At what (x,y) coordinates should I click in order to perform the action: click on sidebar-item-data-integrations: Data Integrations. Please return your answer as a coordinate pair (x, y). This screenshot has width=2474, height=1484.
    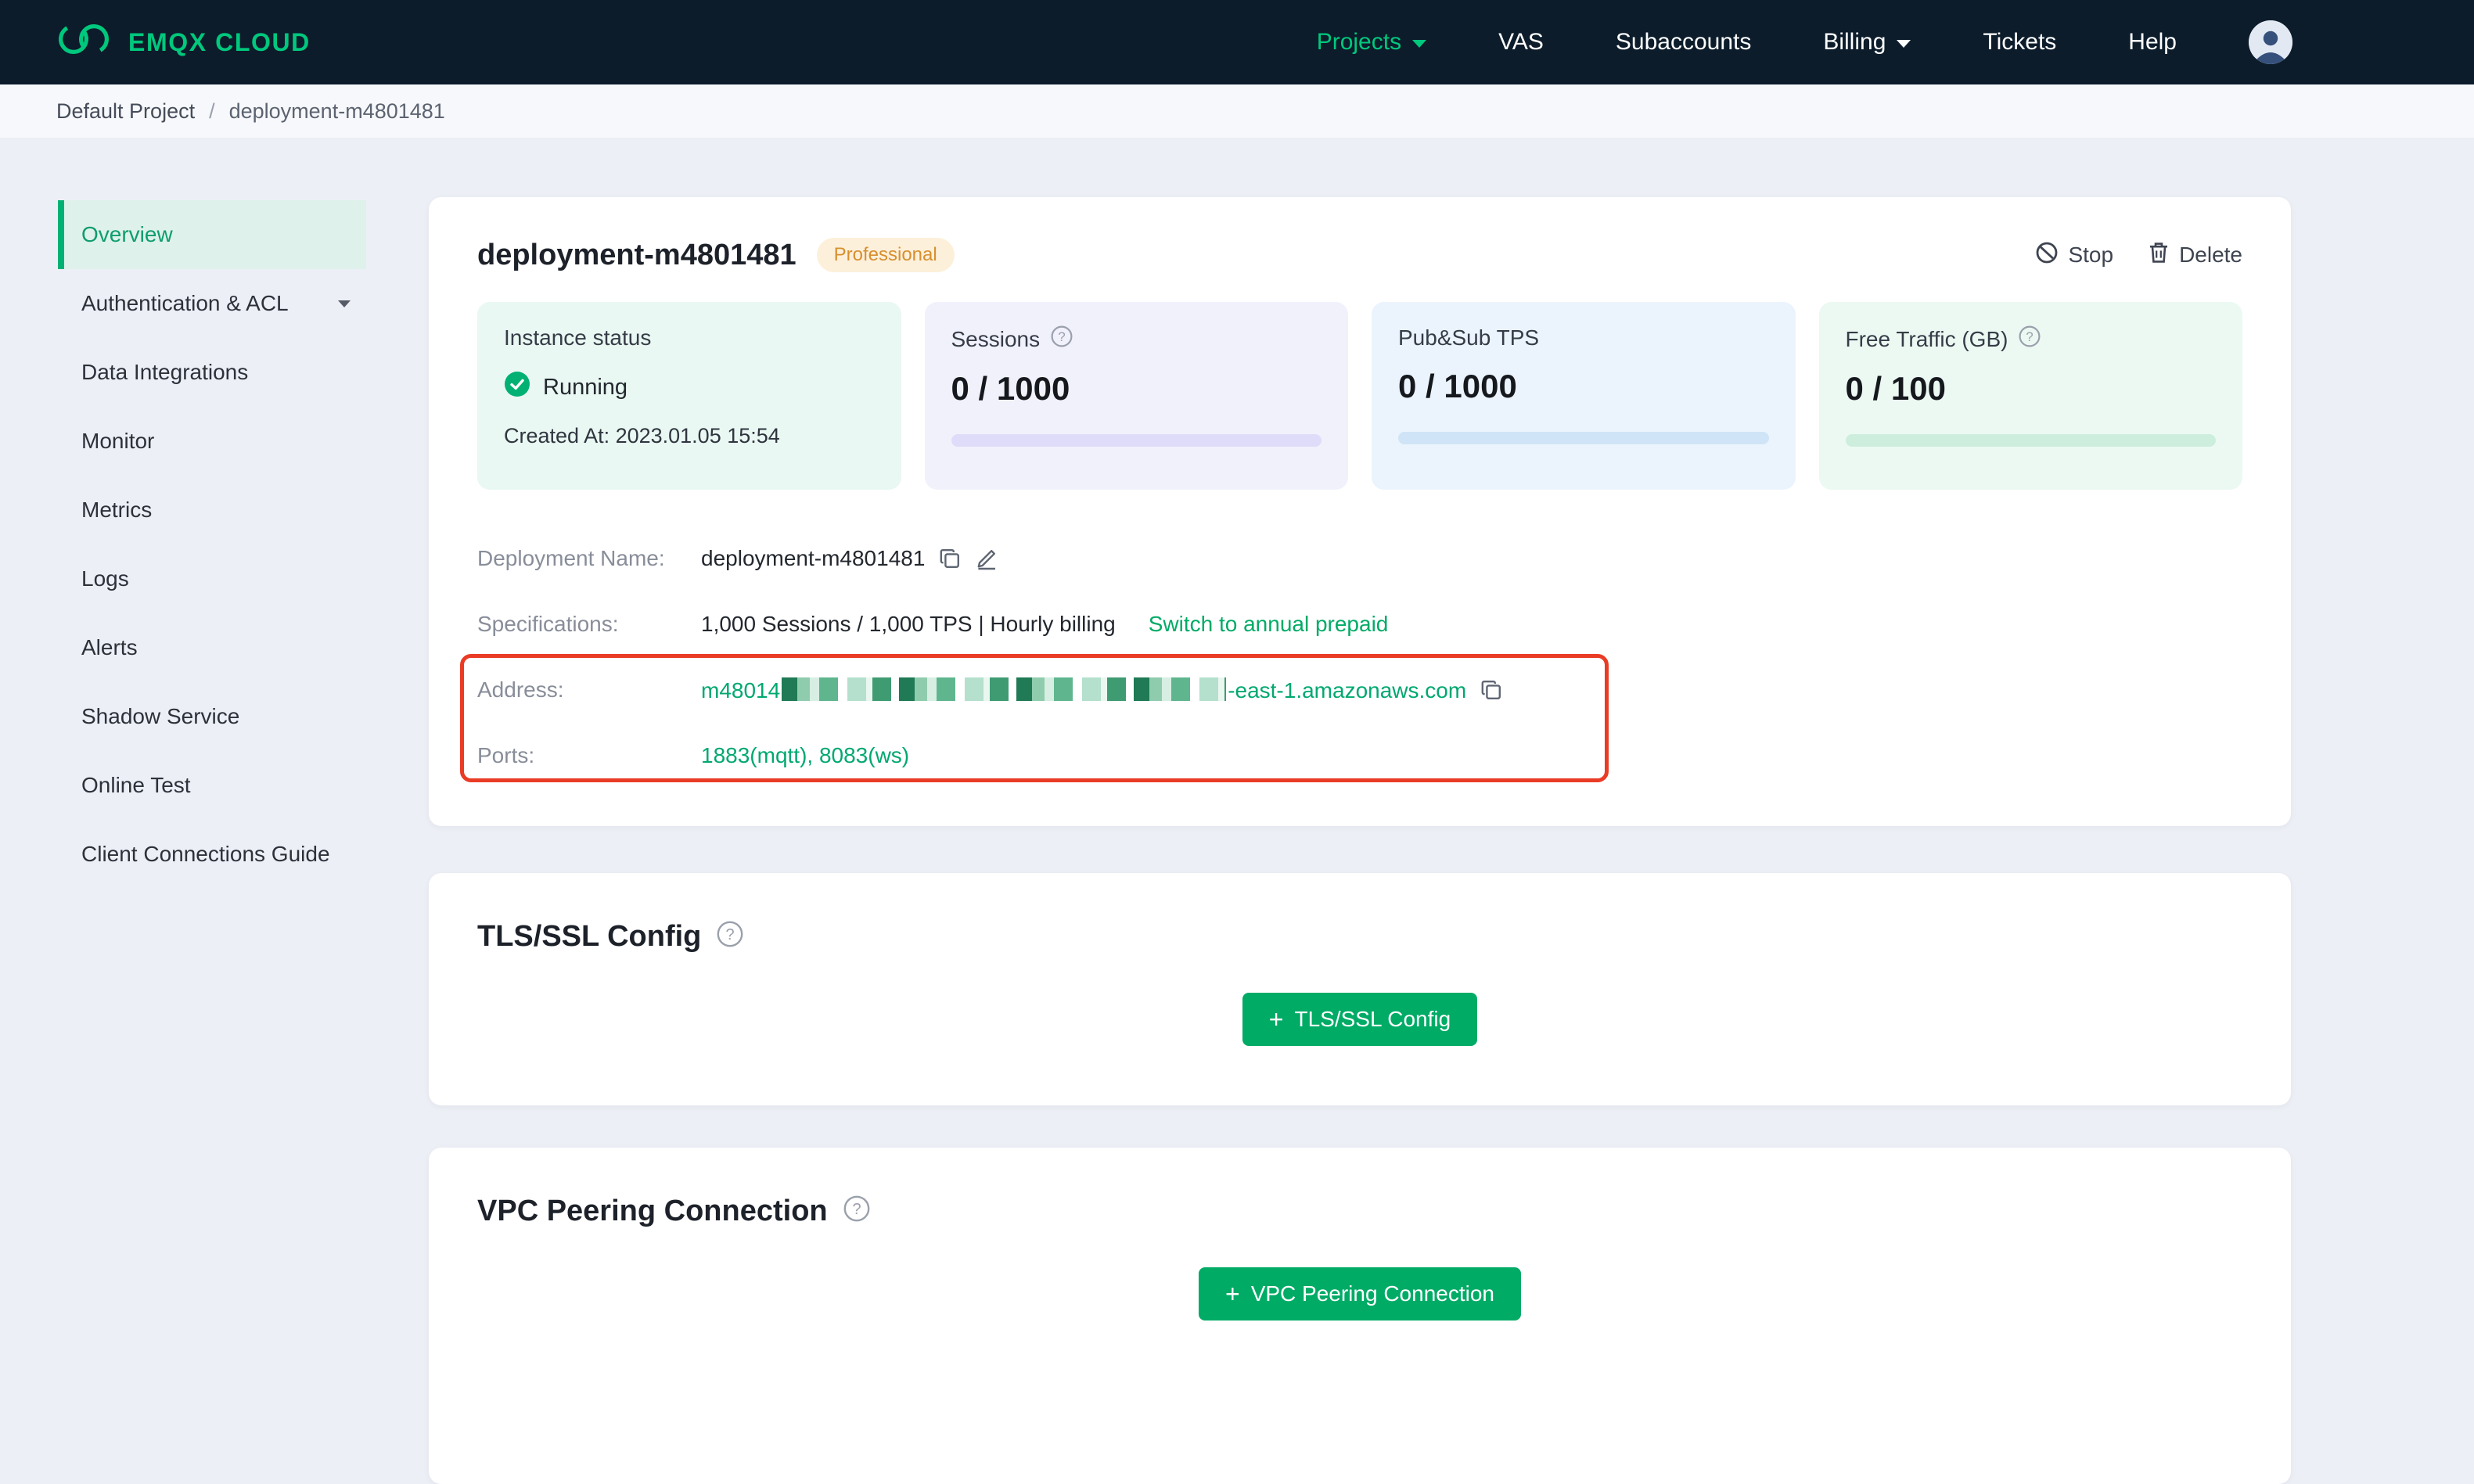
    Looking at the image, I should click on (212, 372).